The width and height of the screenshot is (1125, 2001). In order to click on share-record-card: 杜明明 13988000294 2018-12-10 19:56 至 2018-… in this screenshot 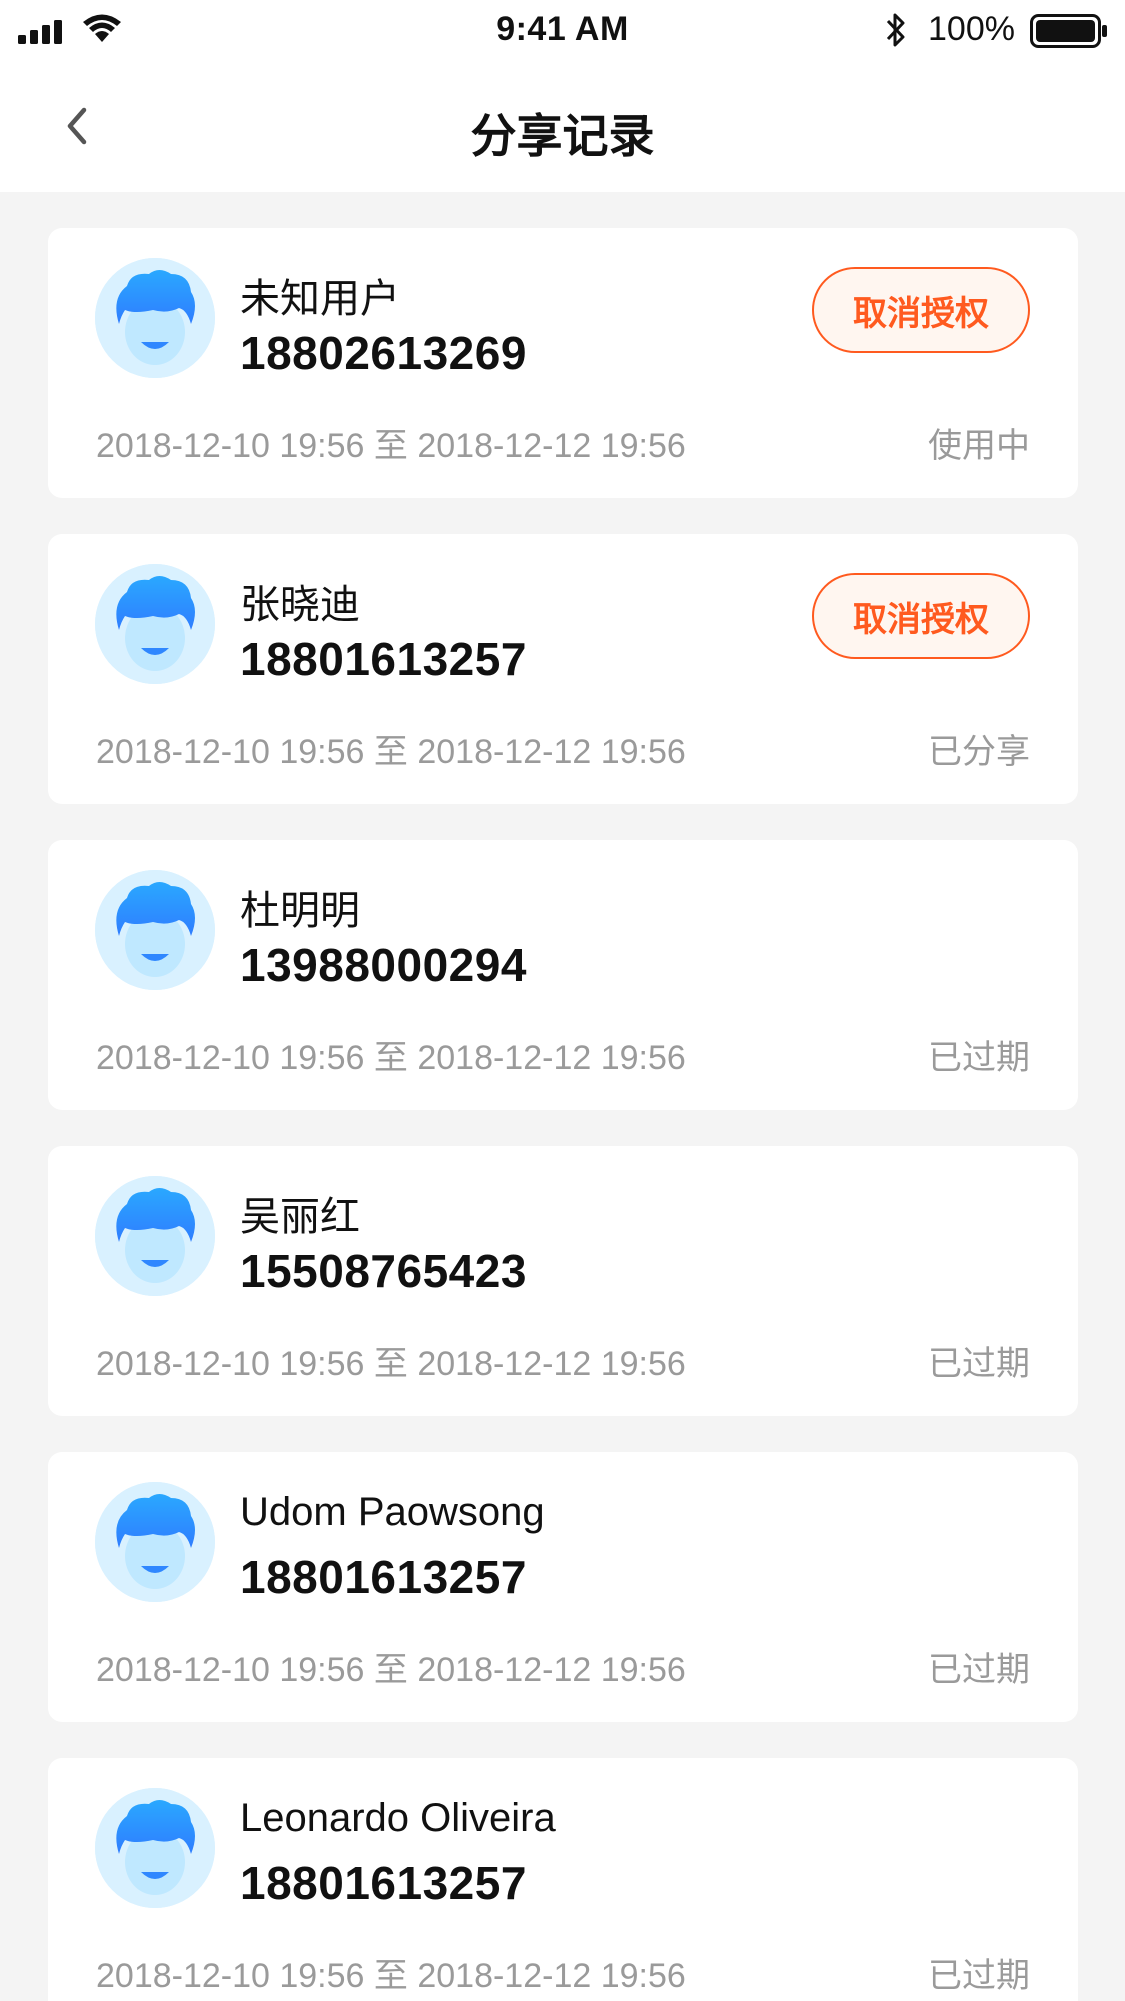, I will do `click(563, 975)`.